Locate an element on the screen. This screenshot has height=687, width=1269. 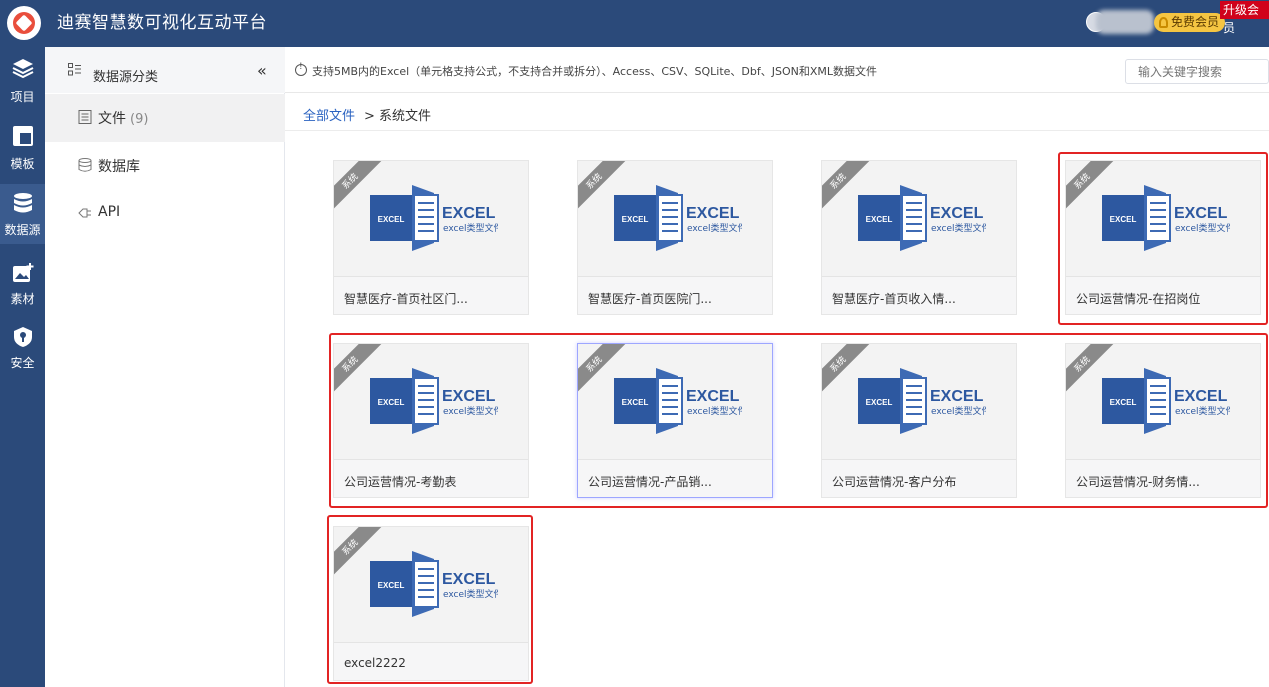
breadcrumb-current: > 系统文件 is located at coordinates (398, 116).